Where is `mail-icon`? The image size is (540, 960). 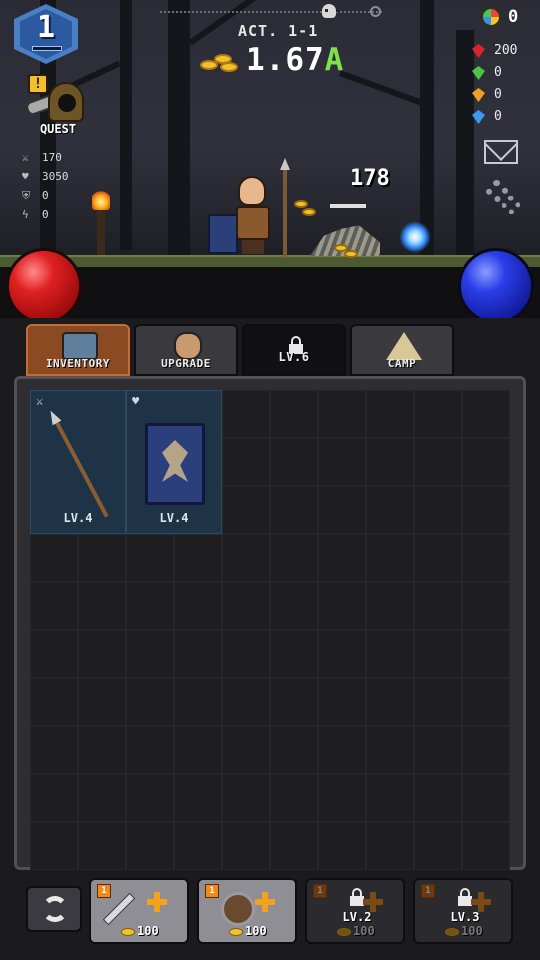
mail-icon is located at coordinates (501, 152).